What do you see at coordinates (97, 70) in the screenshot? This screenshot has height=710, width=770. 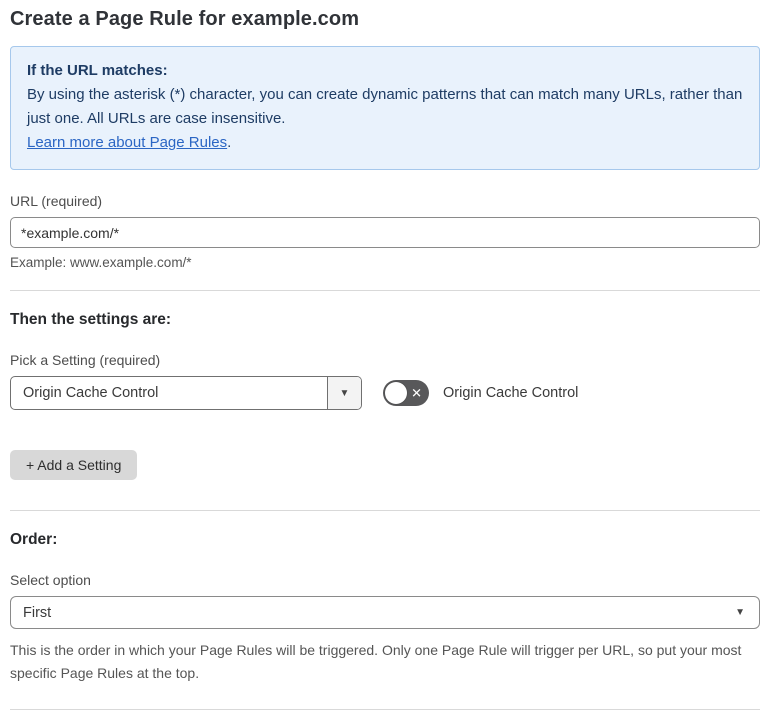 I see `info-box-heading: If the URL matches:` at bounding box center [97, 70].